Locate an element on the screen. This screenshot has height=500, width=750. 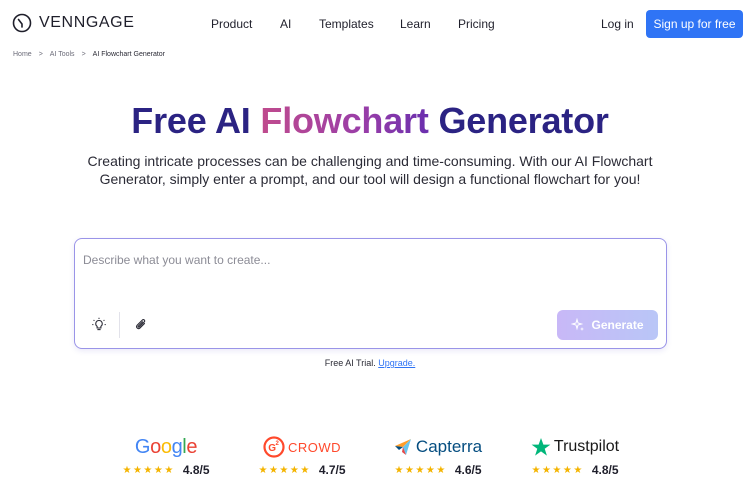
breadcrumb-current: AI Flowchart Generator is located at coordinates (129, 54).